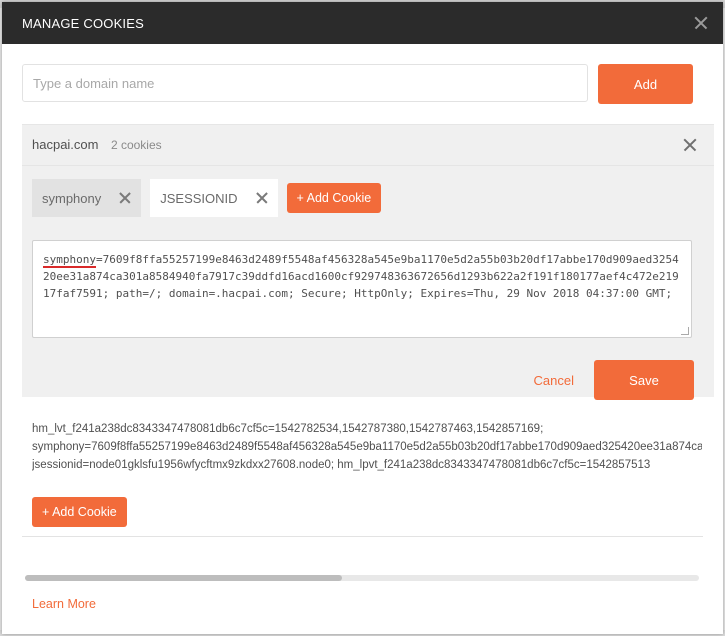 Image resolution: width=725 pixels, height=636 pixels. What do you see at coordinates (83, 23) in the screenshot?
I see `modal-title: MANAGE COOKIES` at bounding box center [83, 23].